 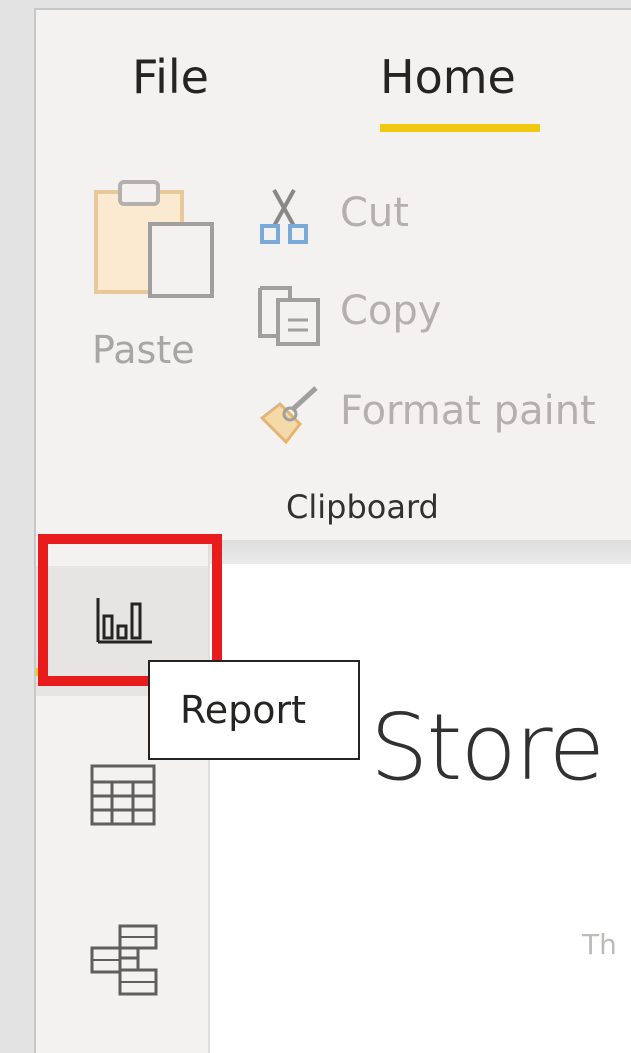 I want to click on active-view-indicator, so click(x=42, y=672).